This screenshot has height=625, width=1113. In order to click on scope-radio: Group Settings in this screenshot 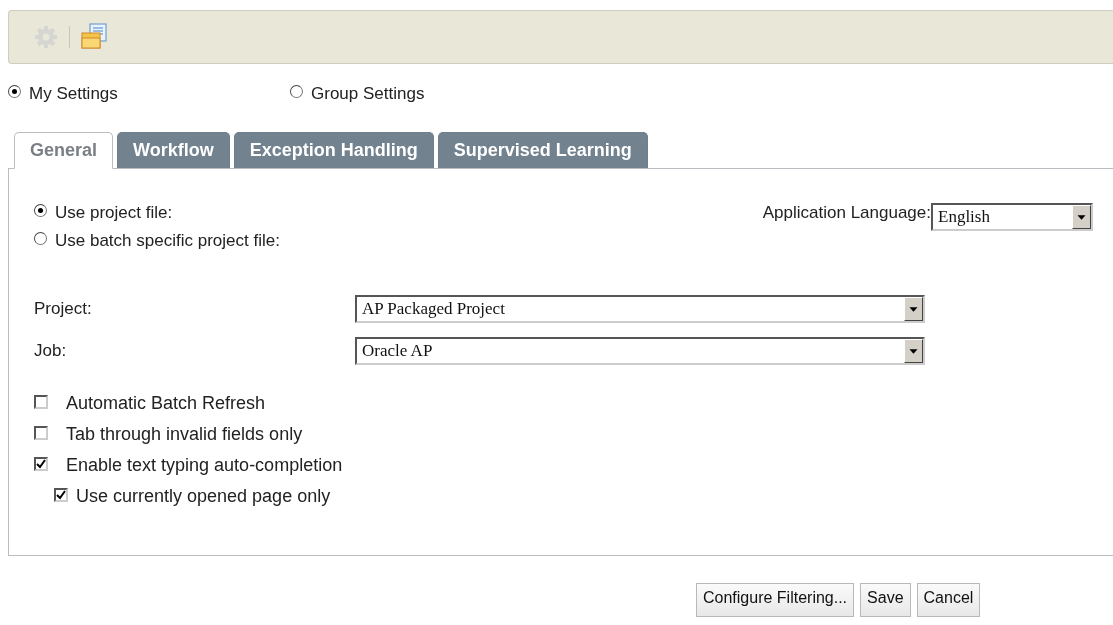, I will do `click(357, 94)`.